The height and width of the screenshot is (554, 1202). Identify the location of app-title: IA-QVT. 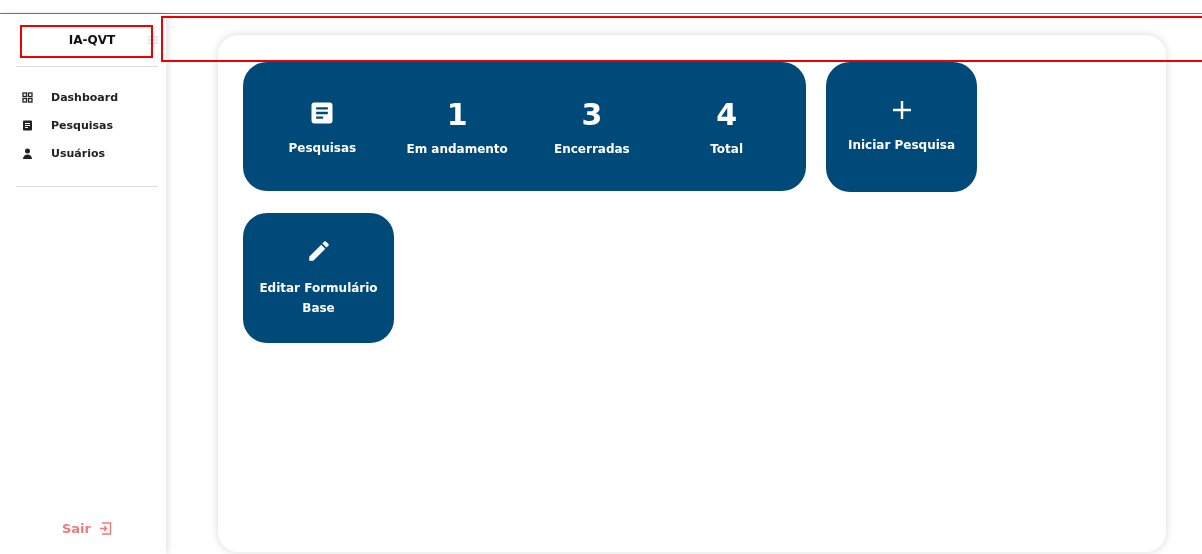
(92, 40).